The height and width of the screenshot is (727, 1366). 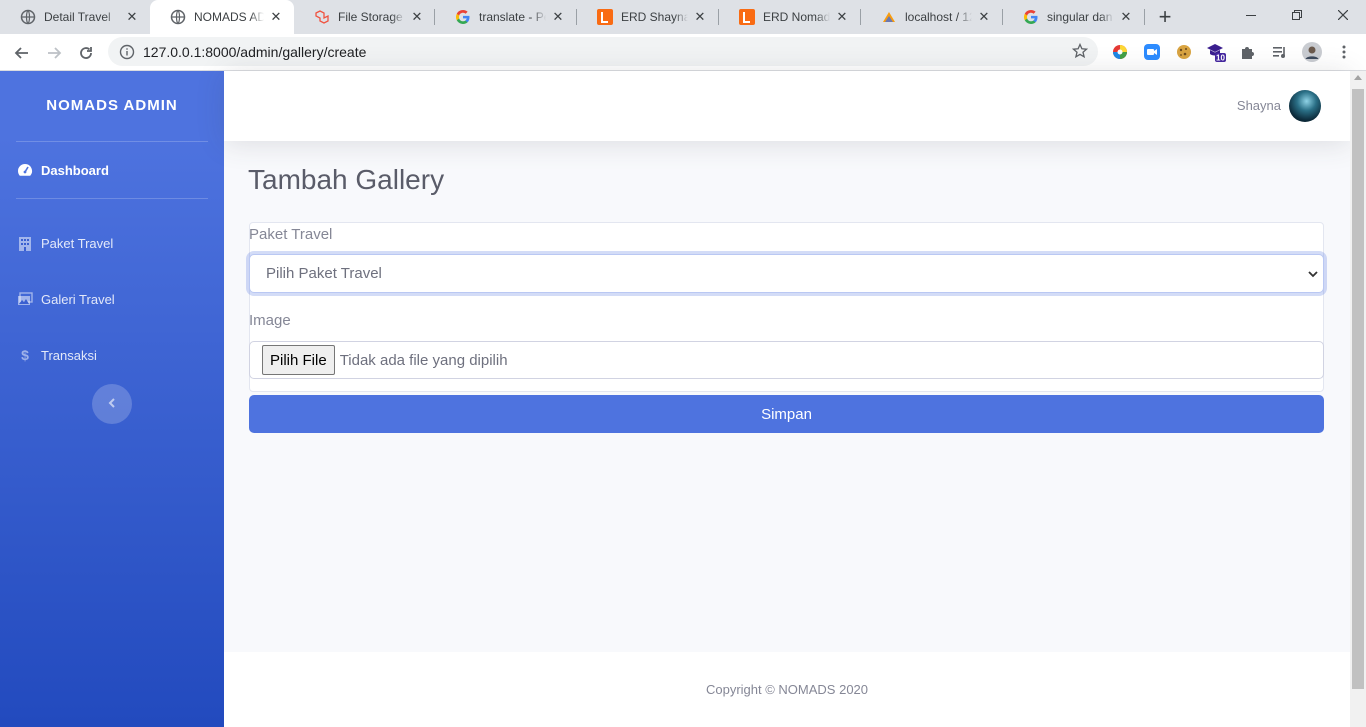 What do you see at coordinates (75, 170) in the screenshot?
I see `sidebar-item-label: Dashboard` at bounding box center [75, 170].